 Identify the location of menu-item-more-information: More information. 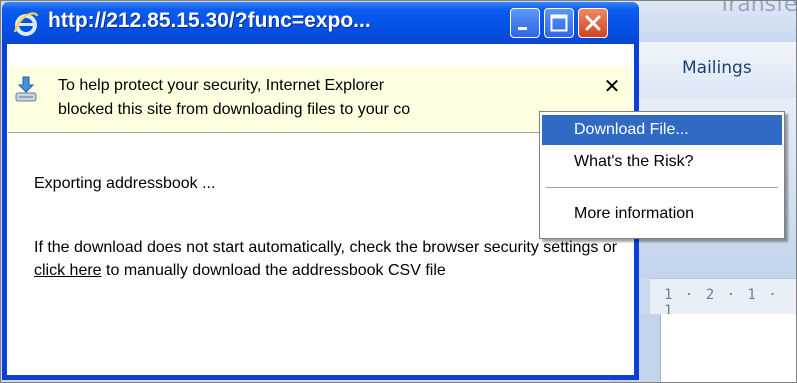
(662, 214).